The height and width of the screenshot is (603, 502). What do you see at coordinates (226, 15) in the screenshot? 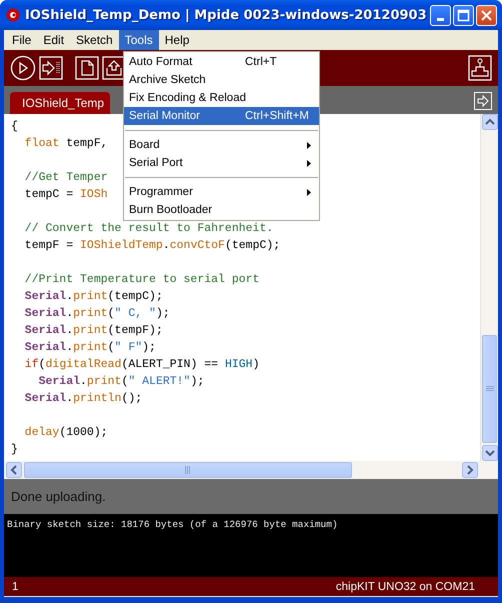
I see `window-title: IOShield_Temp_Demo | Mpide 0023-windows-20120903` at bounding box center [226, 15].